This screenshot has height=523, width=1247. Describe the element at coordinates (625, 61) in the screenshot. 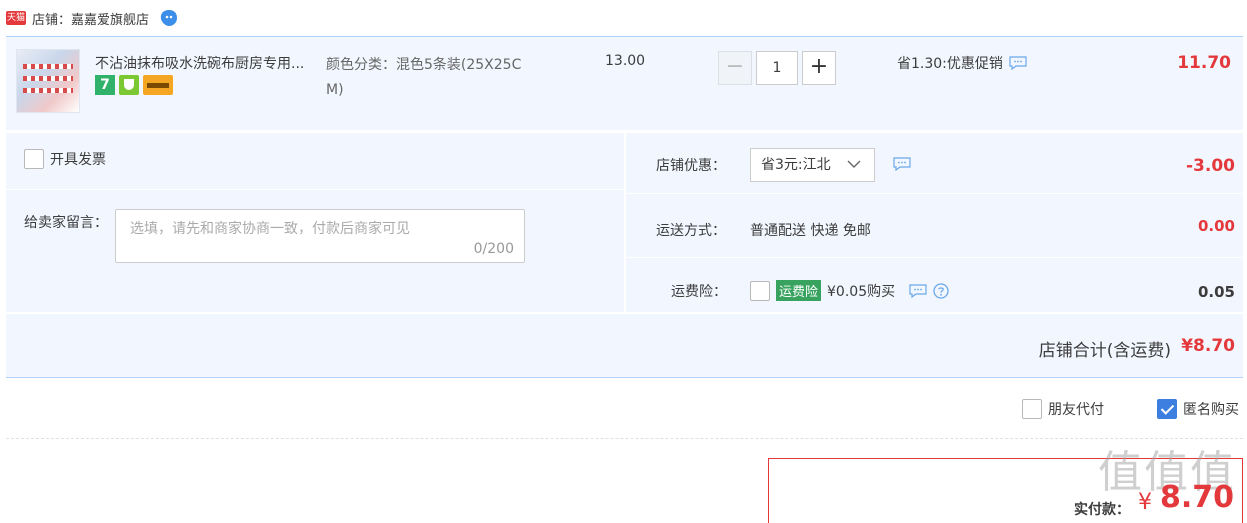

I see `unit-price: 13.00` at that location.